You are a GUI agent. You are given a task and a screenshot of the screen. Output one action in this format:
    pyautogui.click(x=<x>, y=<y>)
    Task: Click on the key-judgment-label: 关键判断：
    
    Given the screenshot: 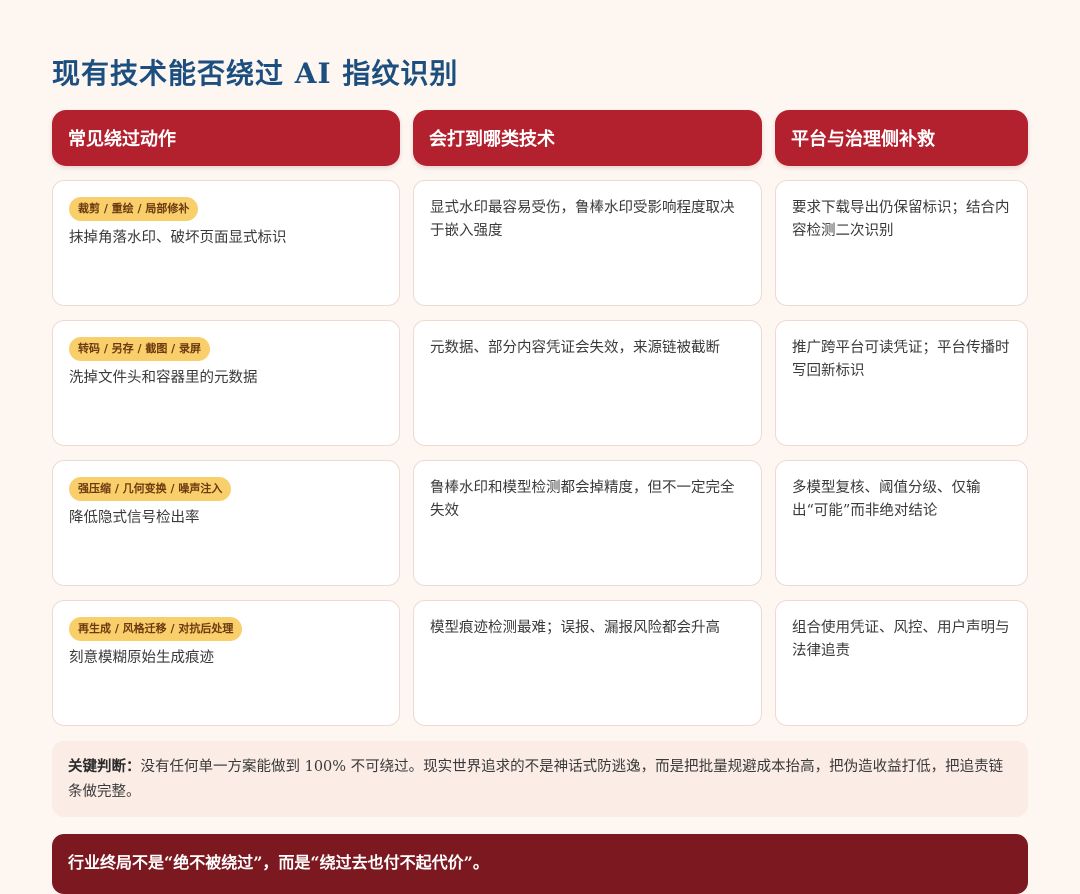 What is the action you would take?
    pyautogui.click(x=104, y=766)
    